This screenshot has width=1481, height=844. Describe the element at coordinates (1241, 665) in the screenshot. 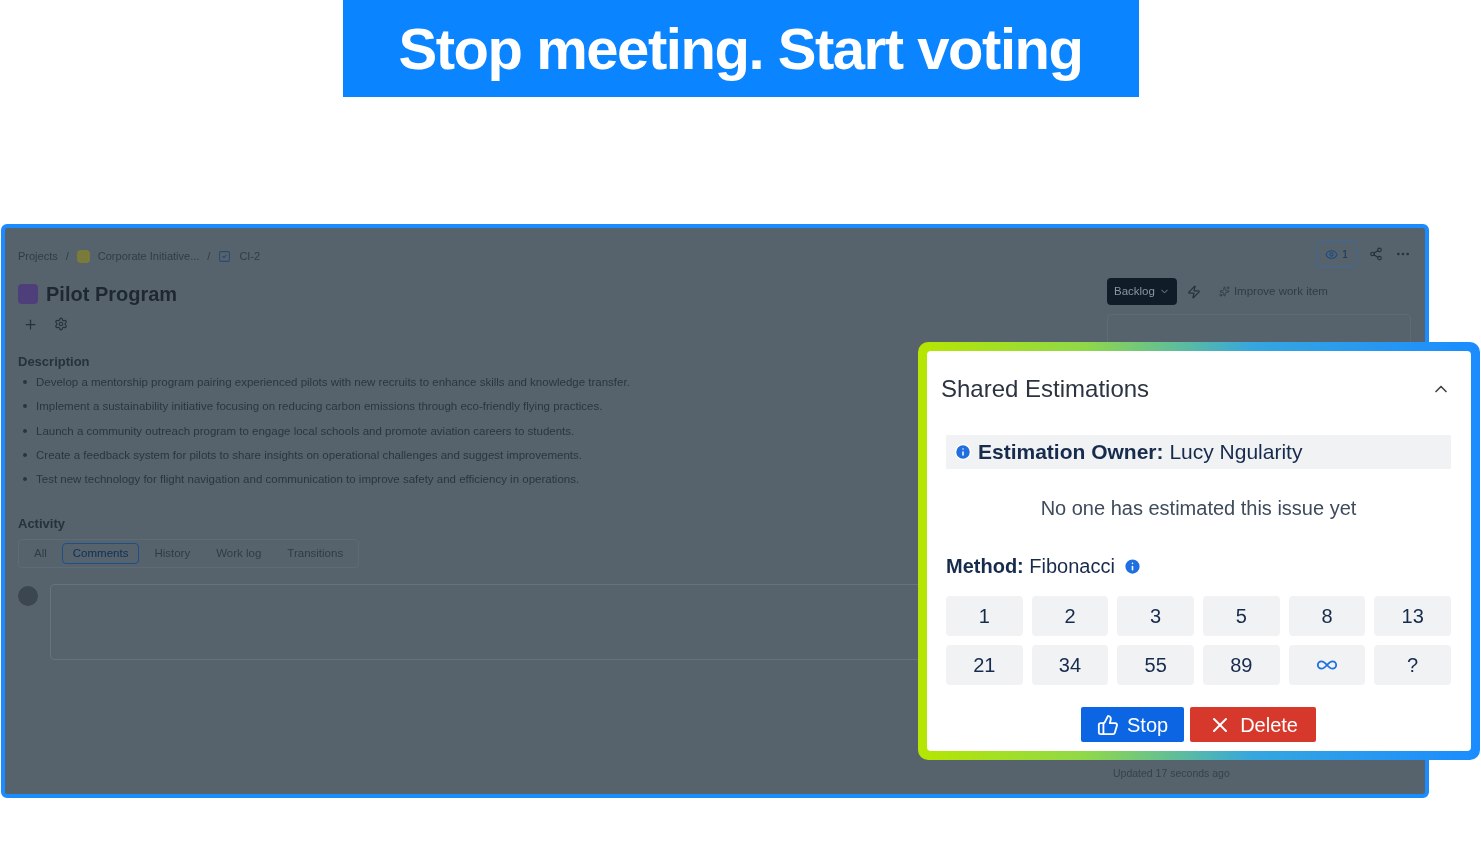

I see `estimate-card: 89` at that location.